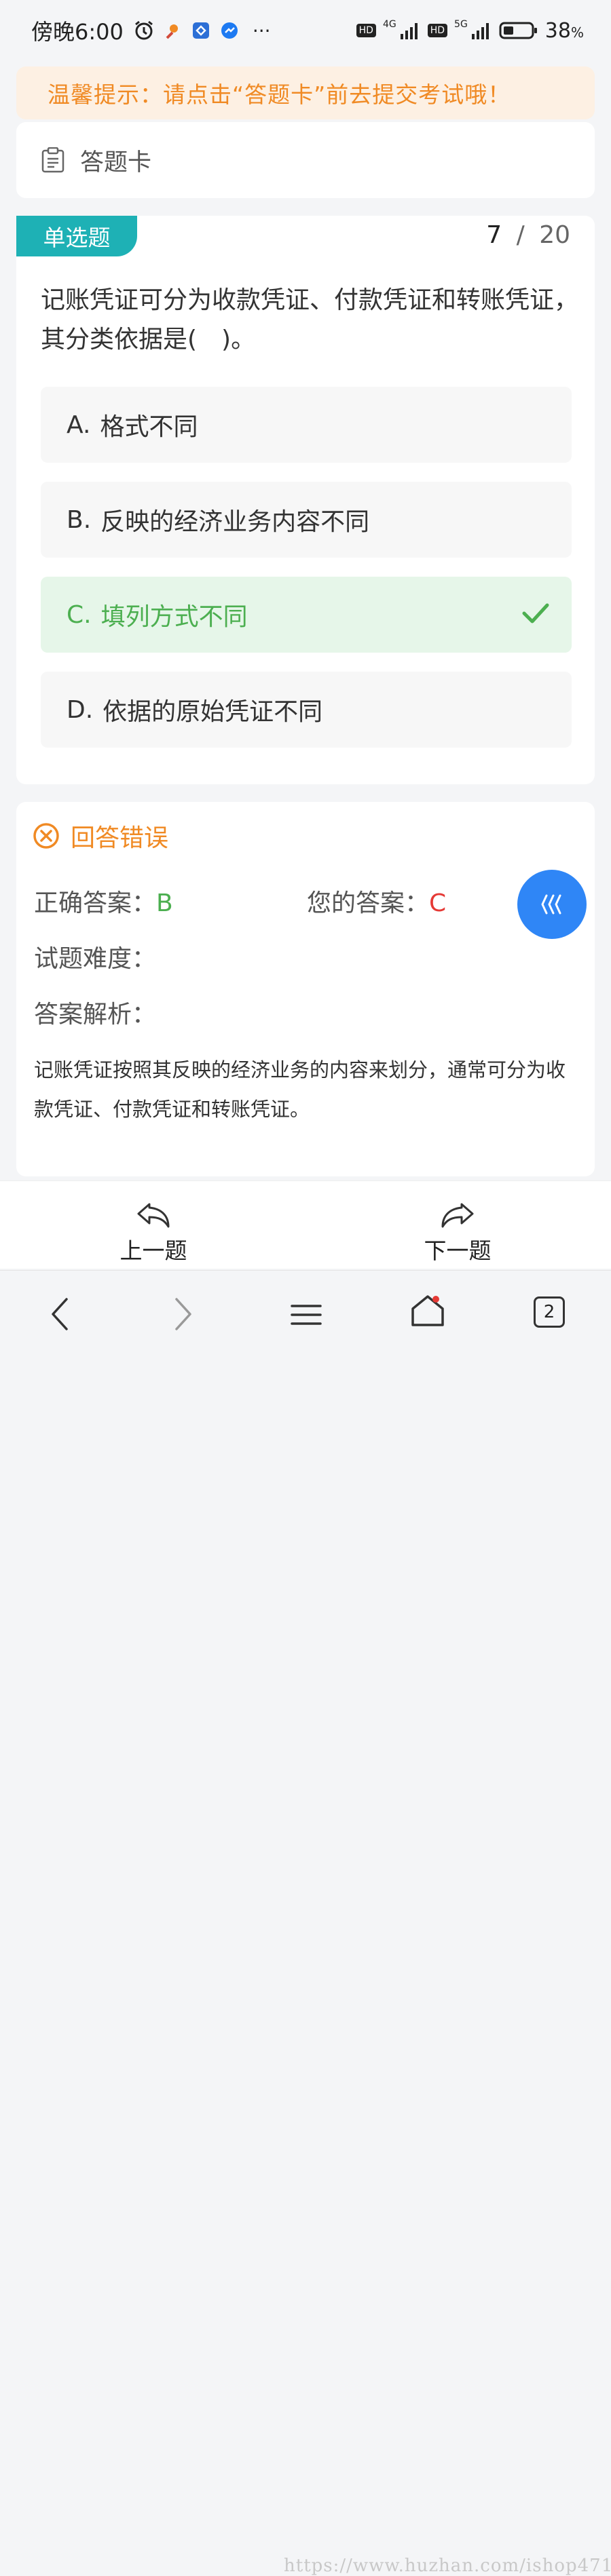 The height and width of the screenshot is (2576, 611). What do you see at coordinates (535, 616) in the screenshot?
I see `checkmark-icon` at bounding box center [535, 616].